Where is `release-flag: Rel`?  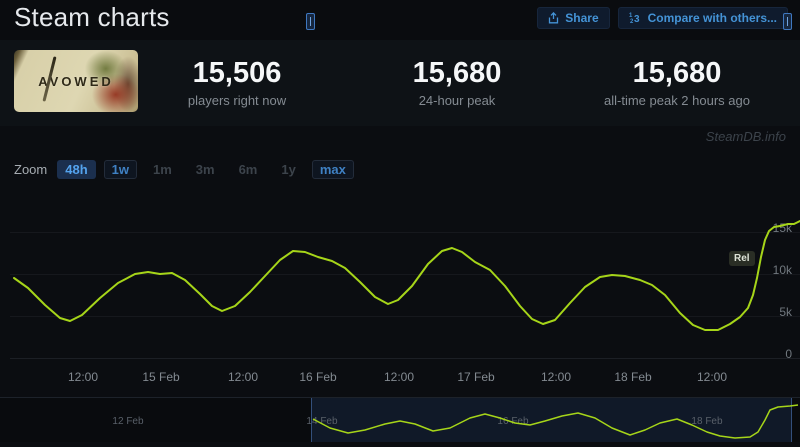
release-flag: Rel is located at coordinates (742, 258).